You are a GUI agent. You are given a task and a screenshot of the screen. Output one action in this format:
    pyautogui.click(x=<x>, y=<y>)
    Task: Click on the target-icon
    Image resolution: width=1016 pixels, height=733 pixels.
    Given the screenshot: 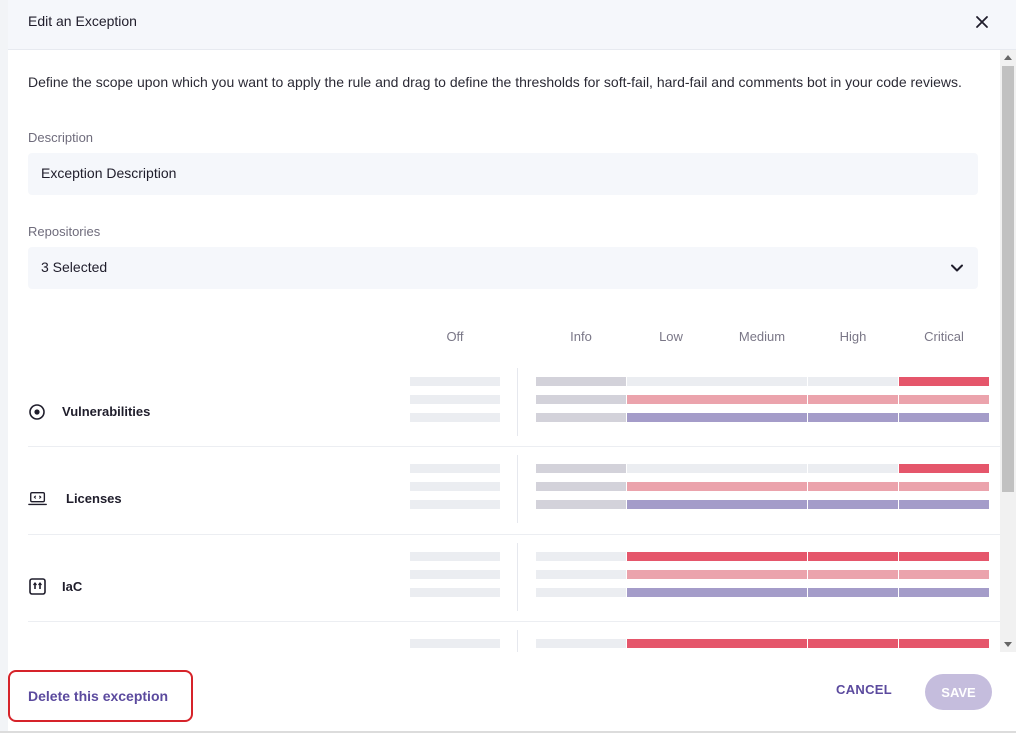 What is the action you would take?
    pyautogui.click(x=37, y=412)
    